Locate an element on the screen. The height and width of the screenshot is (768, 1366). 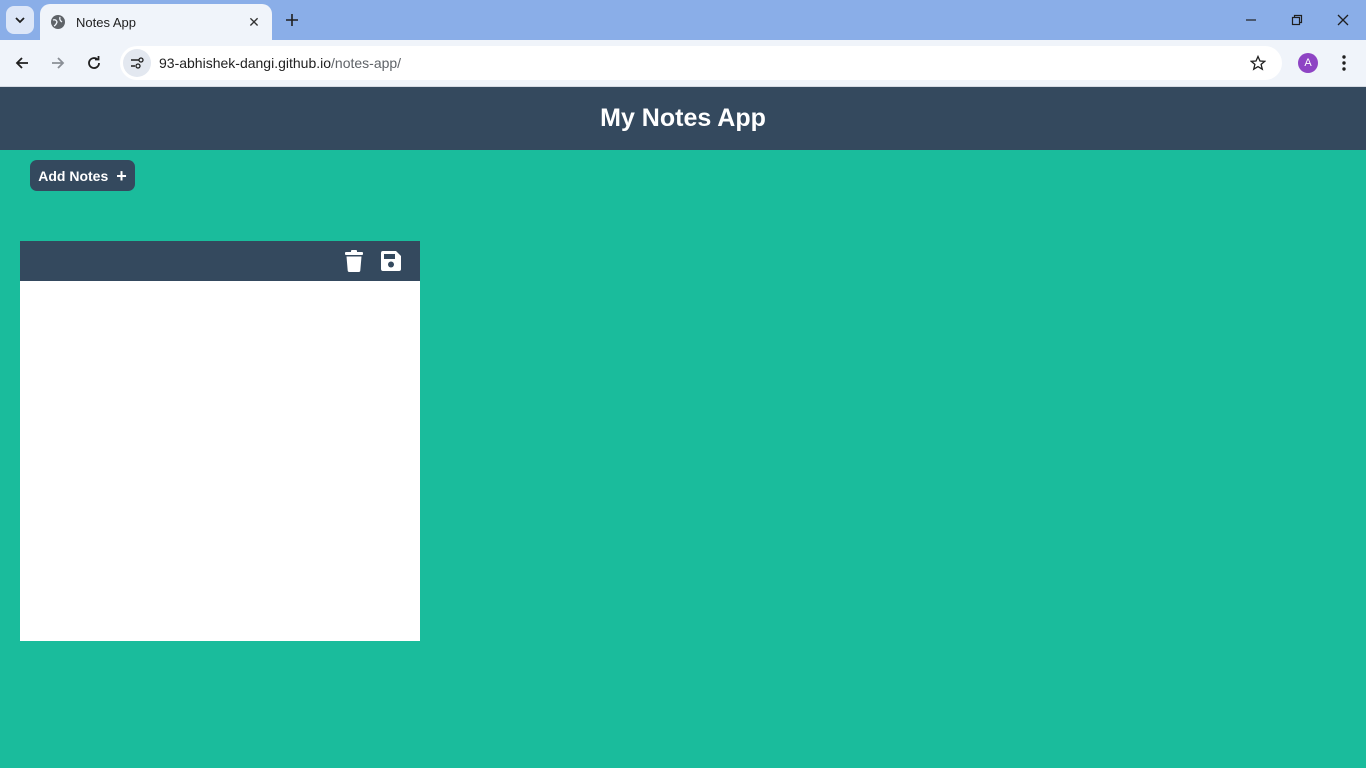
reload-button is located at coordinates (94, 63).